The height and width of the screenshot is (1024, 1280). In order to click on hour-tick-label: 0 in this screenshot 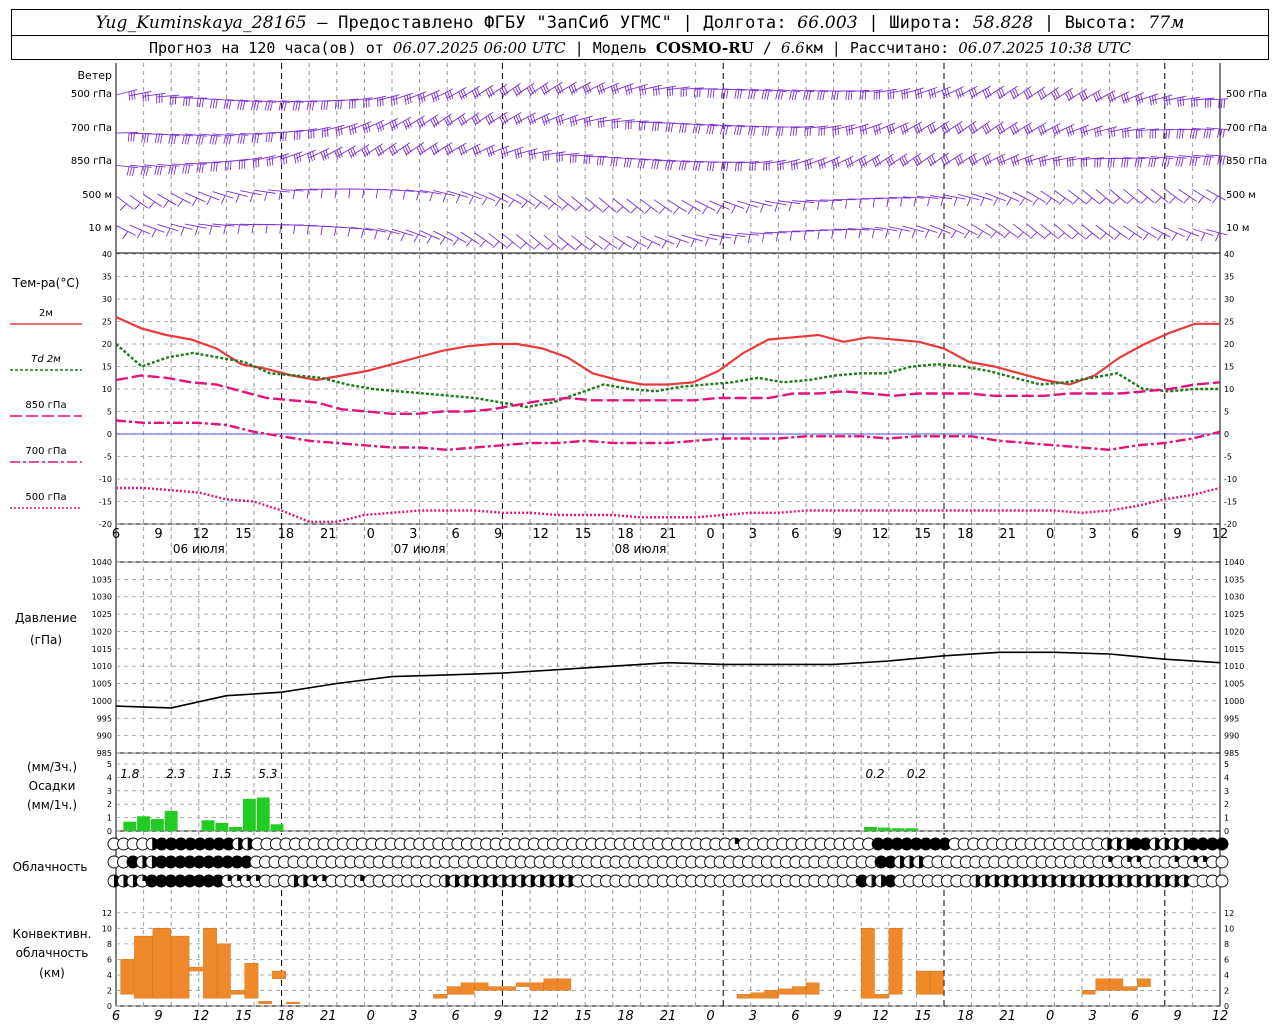, I will do `click(1050, 534)`.